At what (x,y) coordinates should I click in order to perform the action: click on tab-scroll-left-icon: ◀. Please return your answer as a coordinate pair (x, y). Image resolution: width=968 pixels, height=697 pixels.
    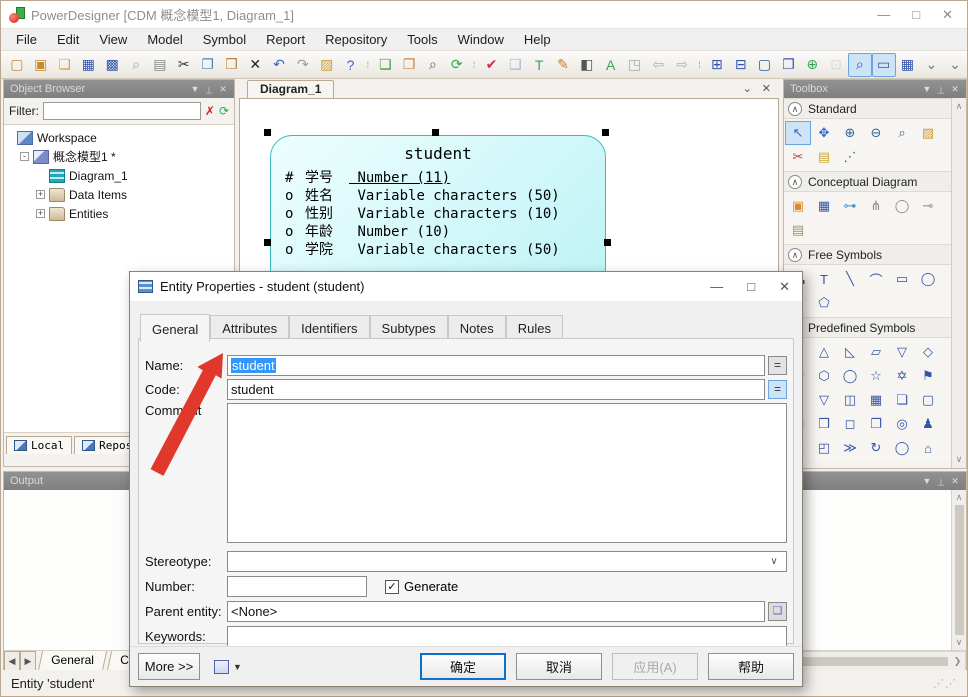
    Looking at the image, I should click on (12, 661).